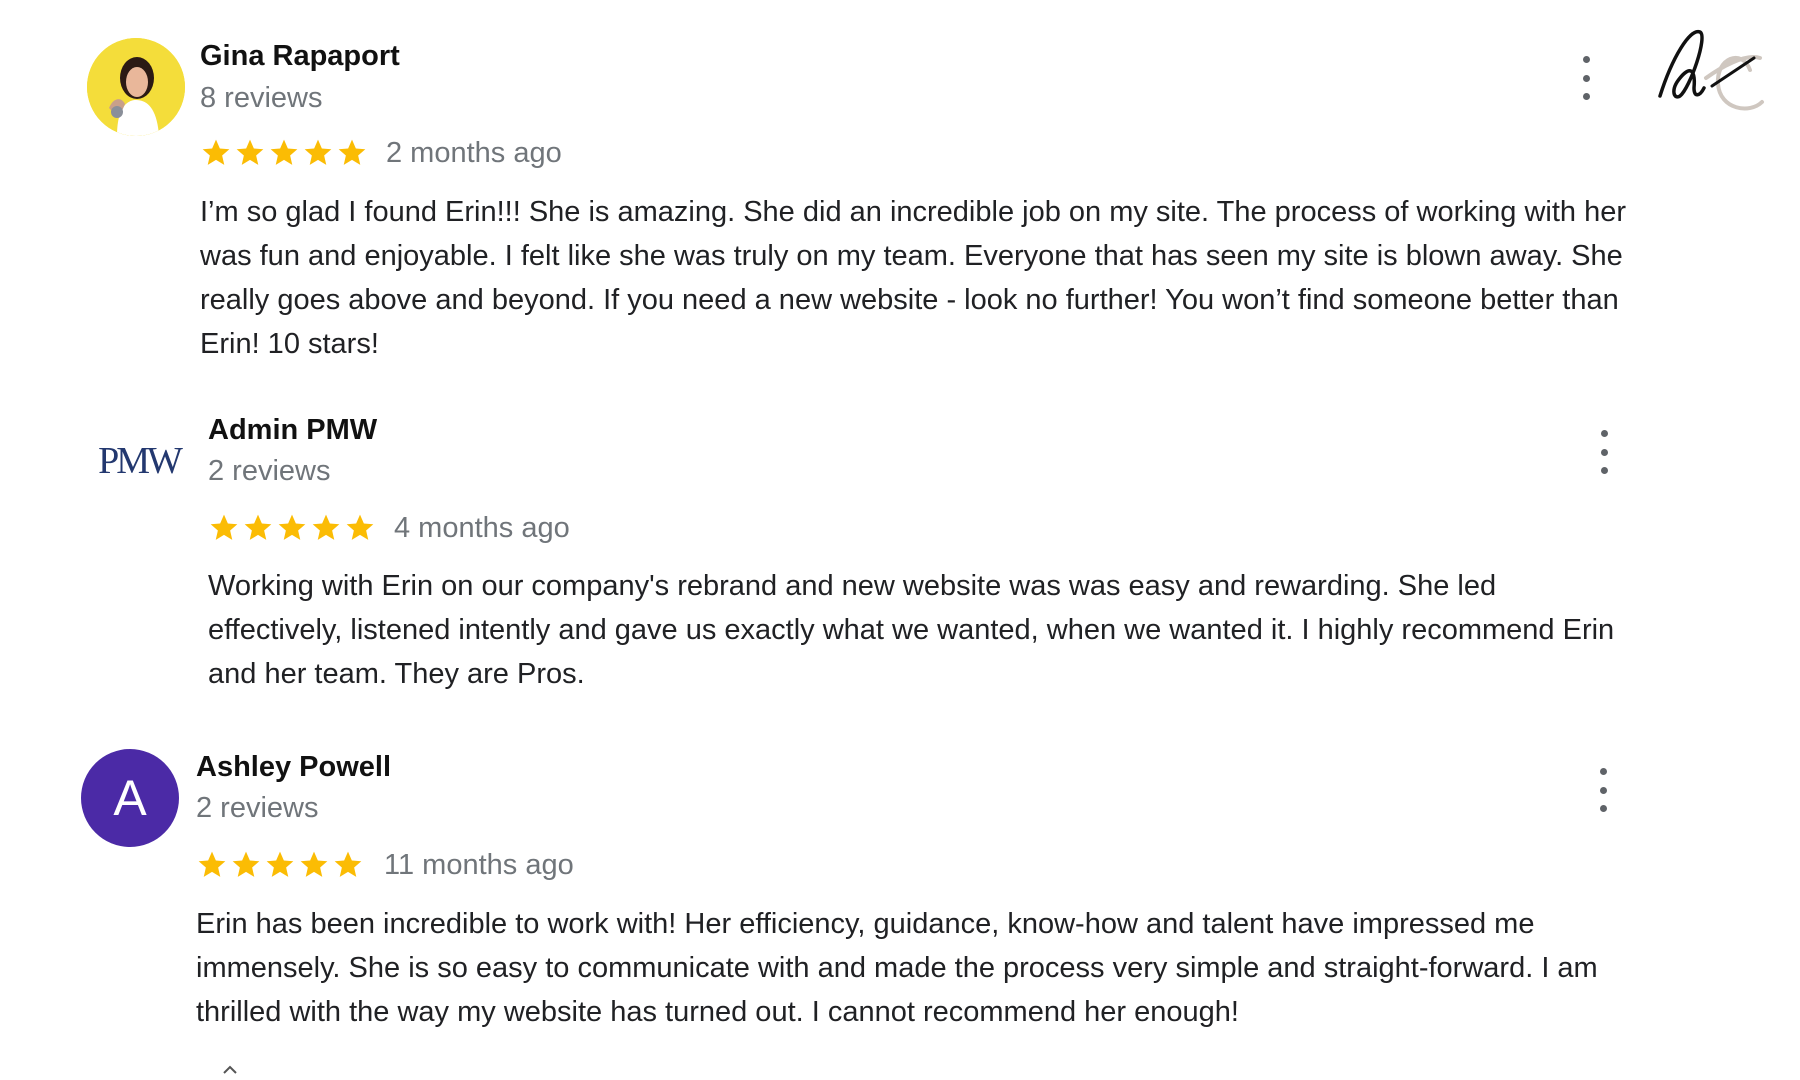 The width and height of the screenshot is (1800, 1080). Describe the element at coordinates (300, 56) in the screenshot. I see `reviewer-name: Gina Rapaport` at that location.